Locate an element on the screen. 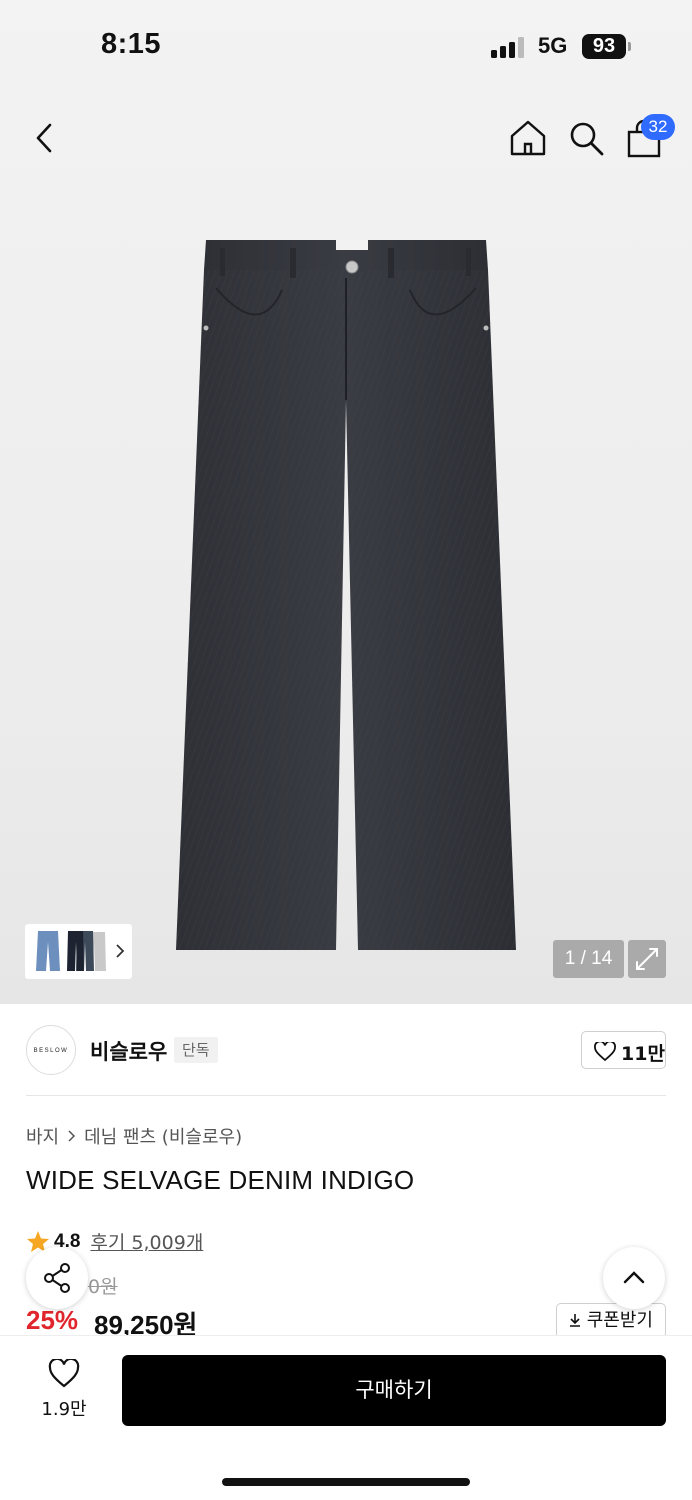 Image resolution: width=692 pixels, height=1500 pixels. wishlist-button: 1.9만 is located at coordinates (64, 1390).